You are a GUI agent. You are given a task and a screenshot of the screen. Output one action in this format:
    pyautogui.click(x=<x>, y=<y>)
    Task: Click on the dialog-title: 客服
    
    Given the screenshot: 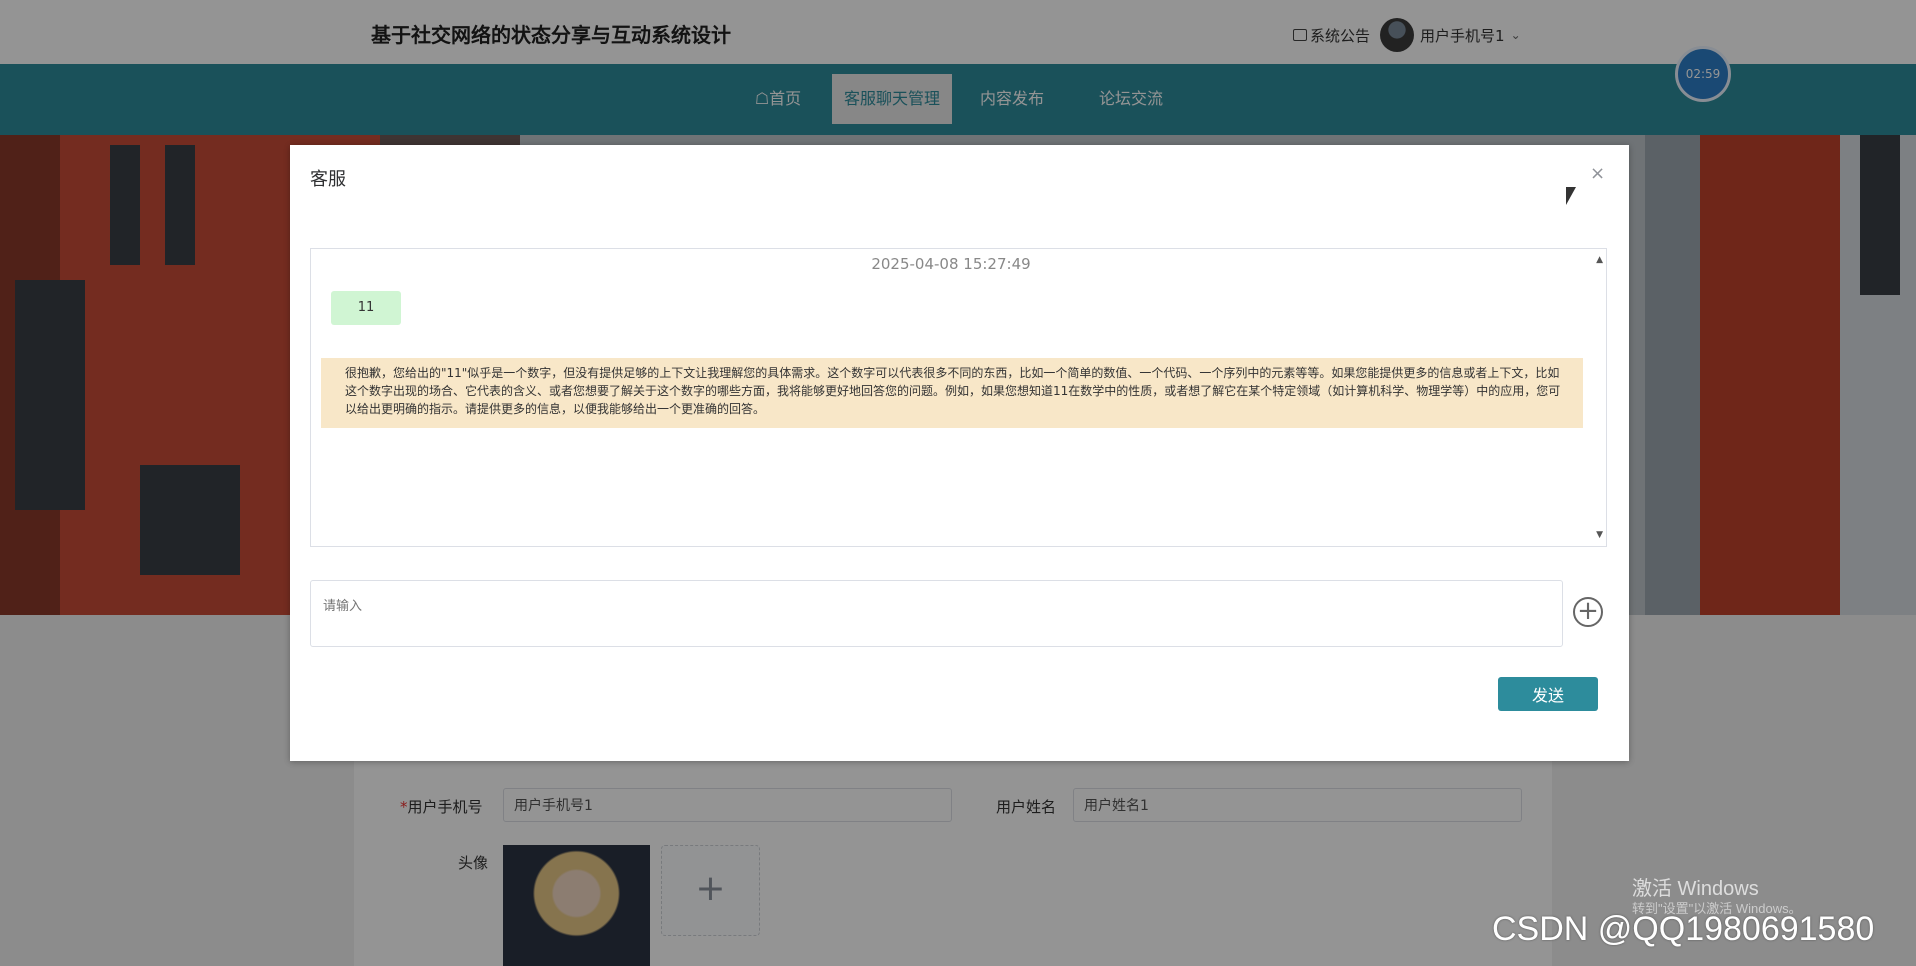 What is the action you would take?
    pyautogui.click(x=328, y=179)
    